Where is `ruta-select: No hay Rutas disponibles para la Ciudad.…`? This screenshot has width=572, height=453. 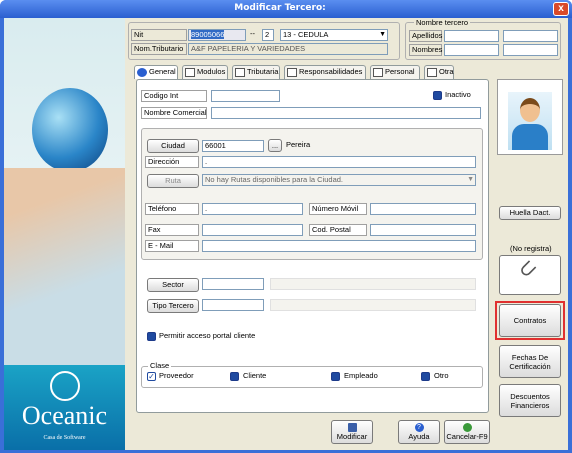
ruta-select: No hay Rutas disponibles para la Ciudad.… is located at coordinates (339, 180).